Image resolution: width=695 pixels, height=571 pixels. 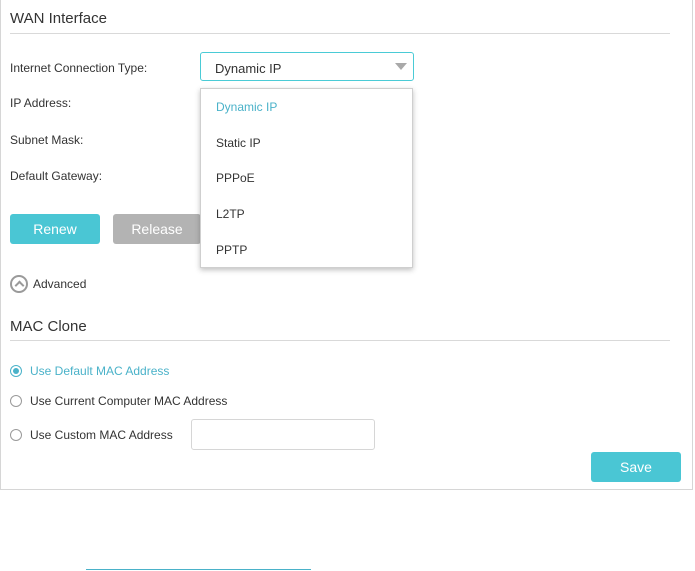 What do you see at coordinates (99, 371) in the screenshot?
I see `radio-label-default-mac: Use Default MAC Address` at bounding box center [99, 371].